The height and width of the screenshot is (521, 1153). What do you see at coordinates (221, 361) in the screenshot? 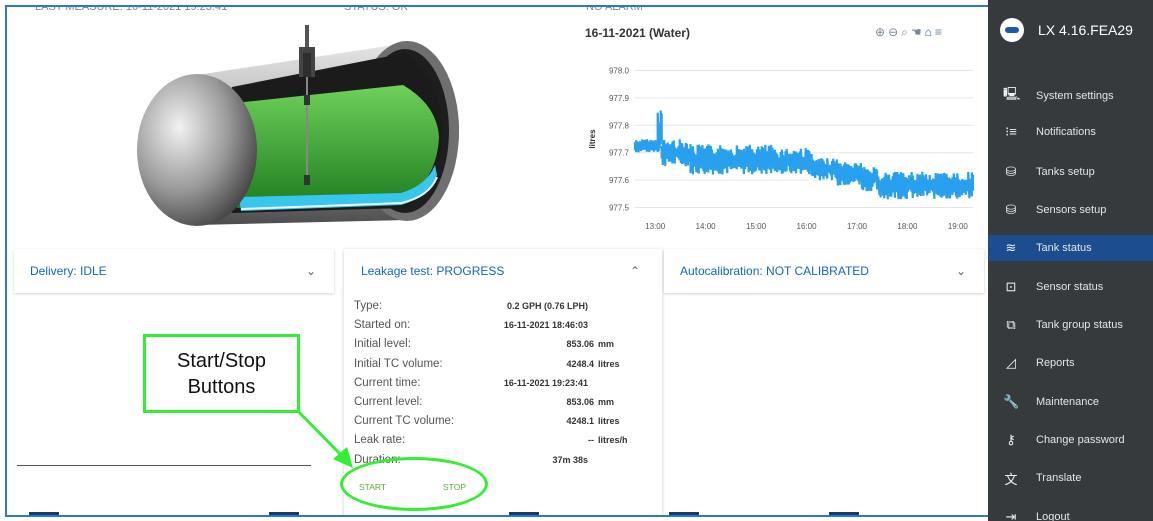
I see `annotation-line-1: Start/Stop` at bounding box center [221, 361].